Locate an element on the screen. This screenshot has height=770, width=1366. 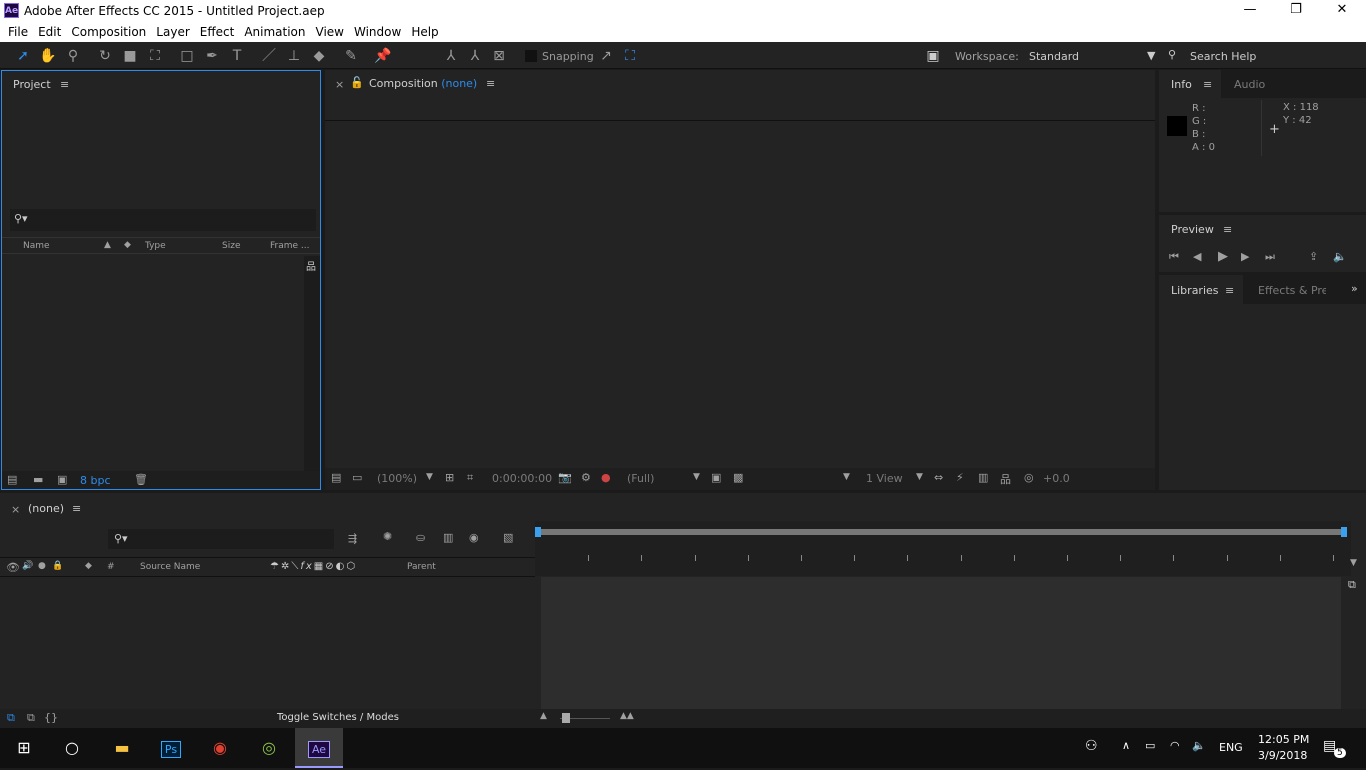
magnification-select: (100%) is located at coordinates (397, 478).